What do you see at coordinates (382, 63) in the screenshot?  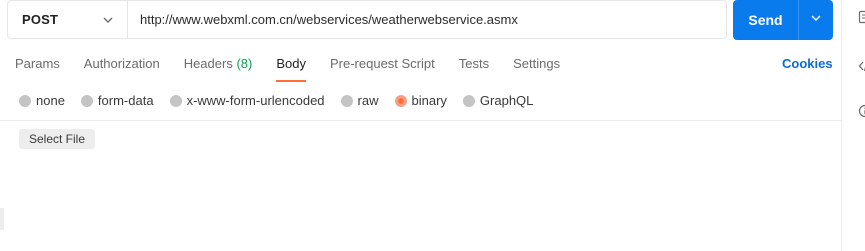 I see `tab-label: Pre-request Script` at bounding box center [382, 63].